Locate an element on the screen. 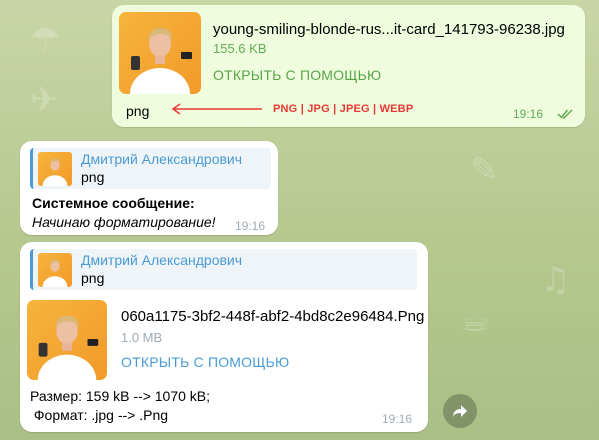 This screenshot has height=440, width=599. background-doodle-icon: ✈ is located at coordinates (44, 100).